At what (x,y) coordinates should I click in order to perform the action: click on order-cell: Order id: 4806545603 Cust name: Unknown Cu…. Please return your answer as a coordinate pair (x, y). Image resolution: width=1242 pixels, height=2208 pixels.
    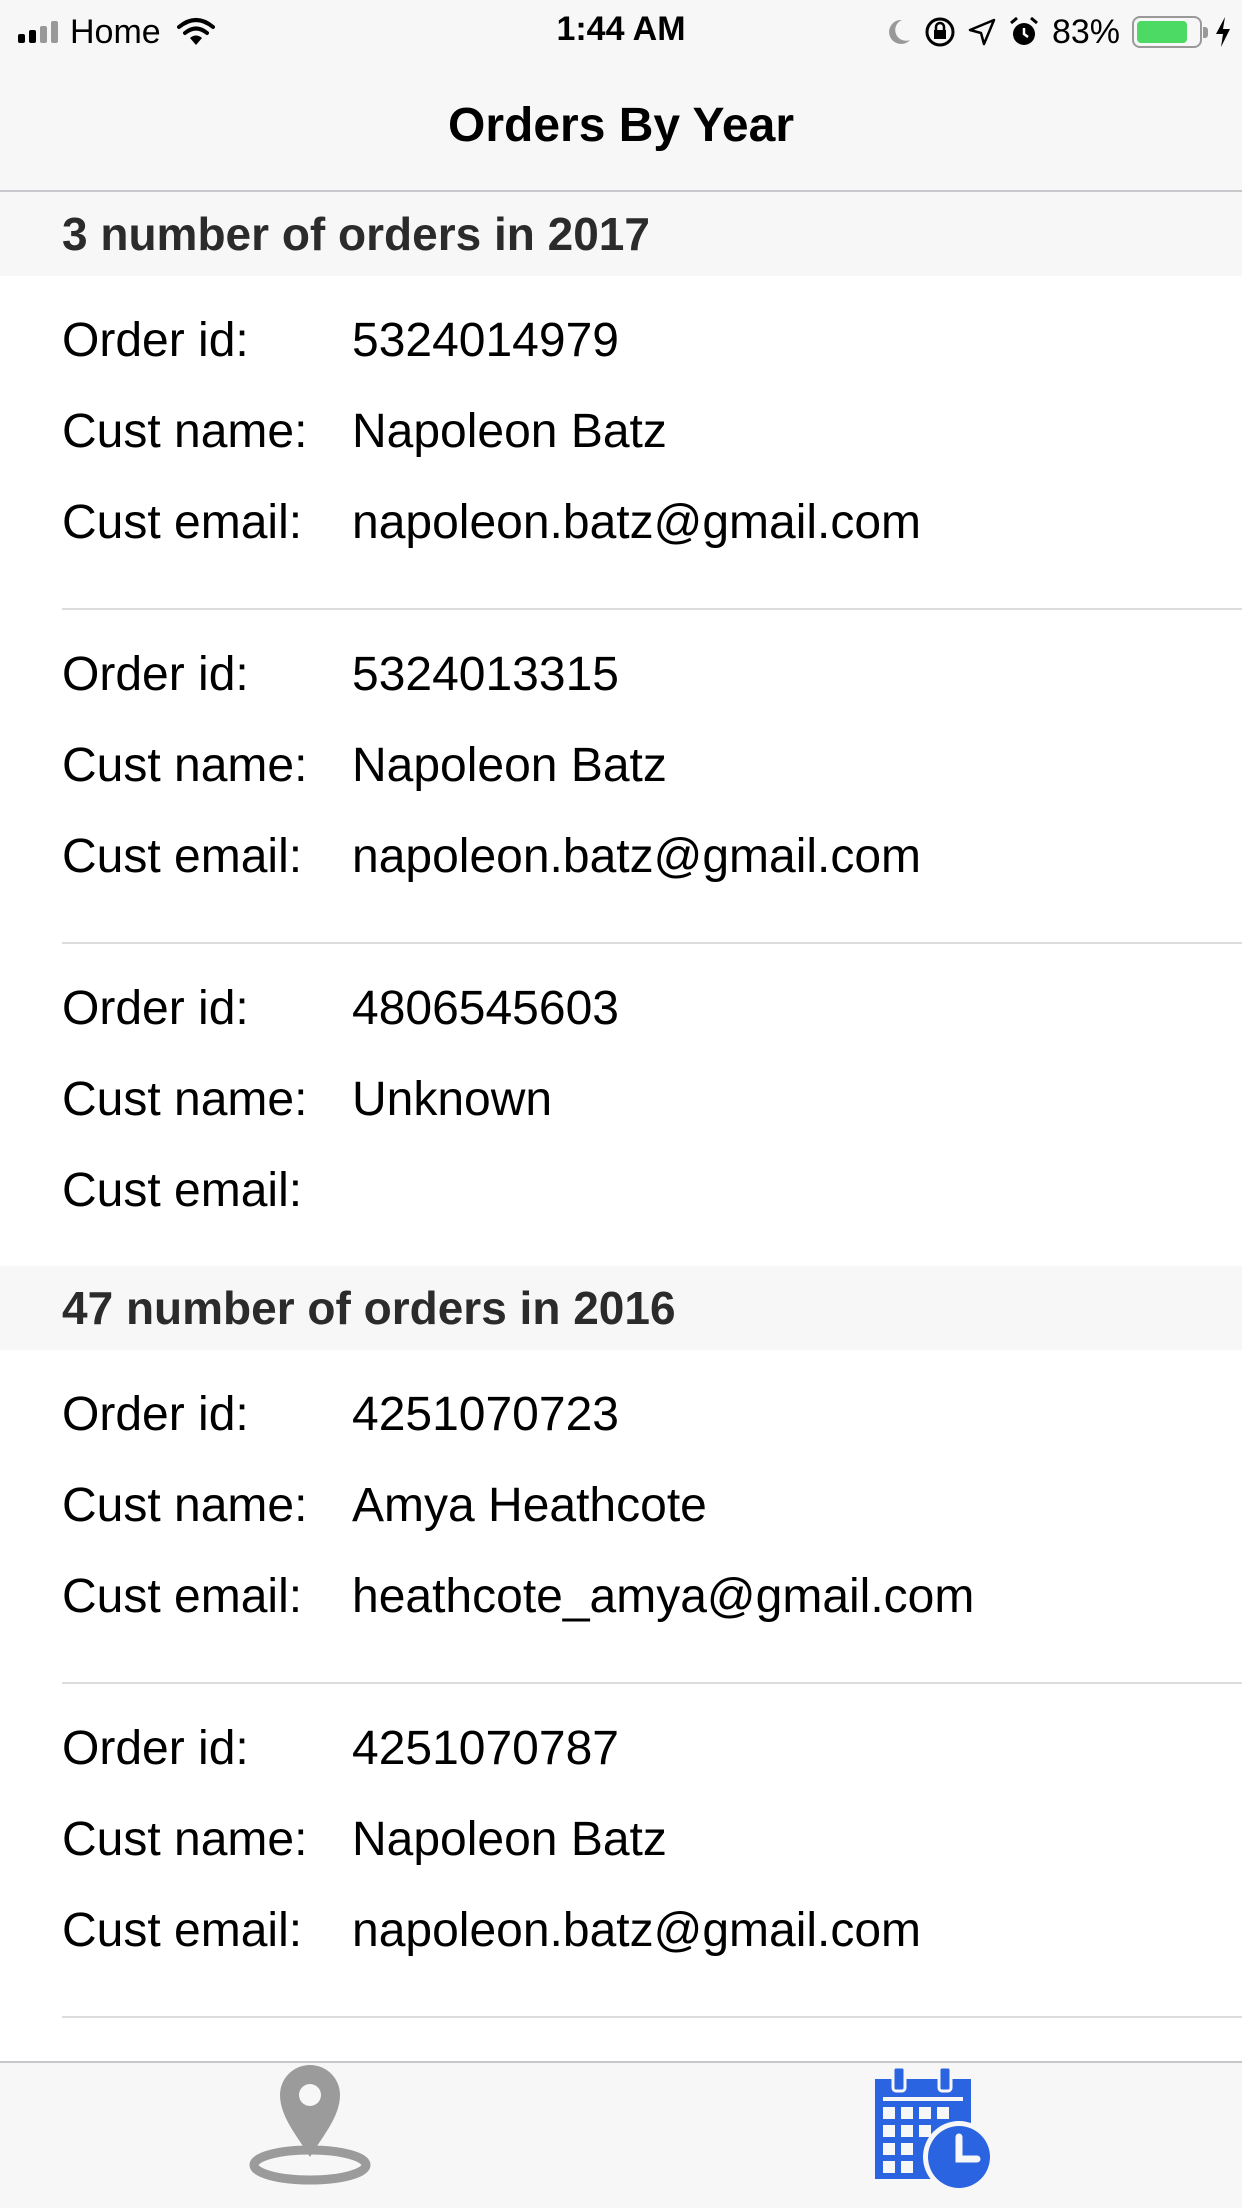
    Looking at the image, I should click on (621, 1105).